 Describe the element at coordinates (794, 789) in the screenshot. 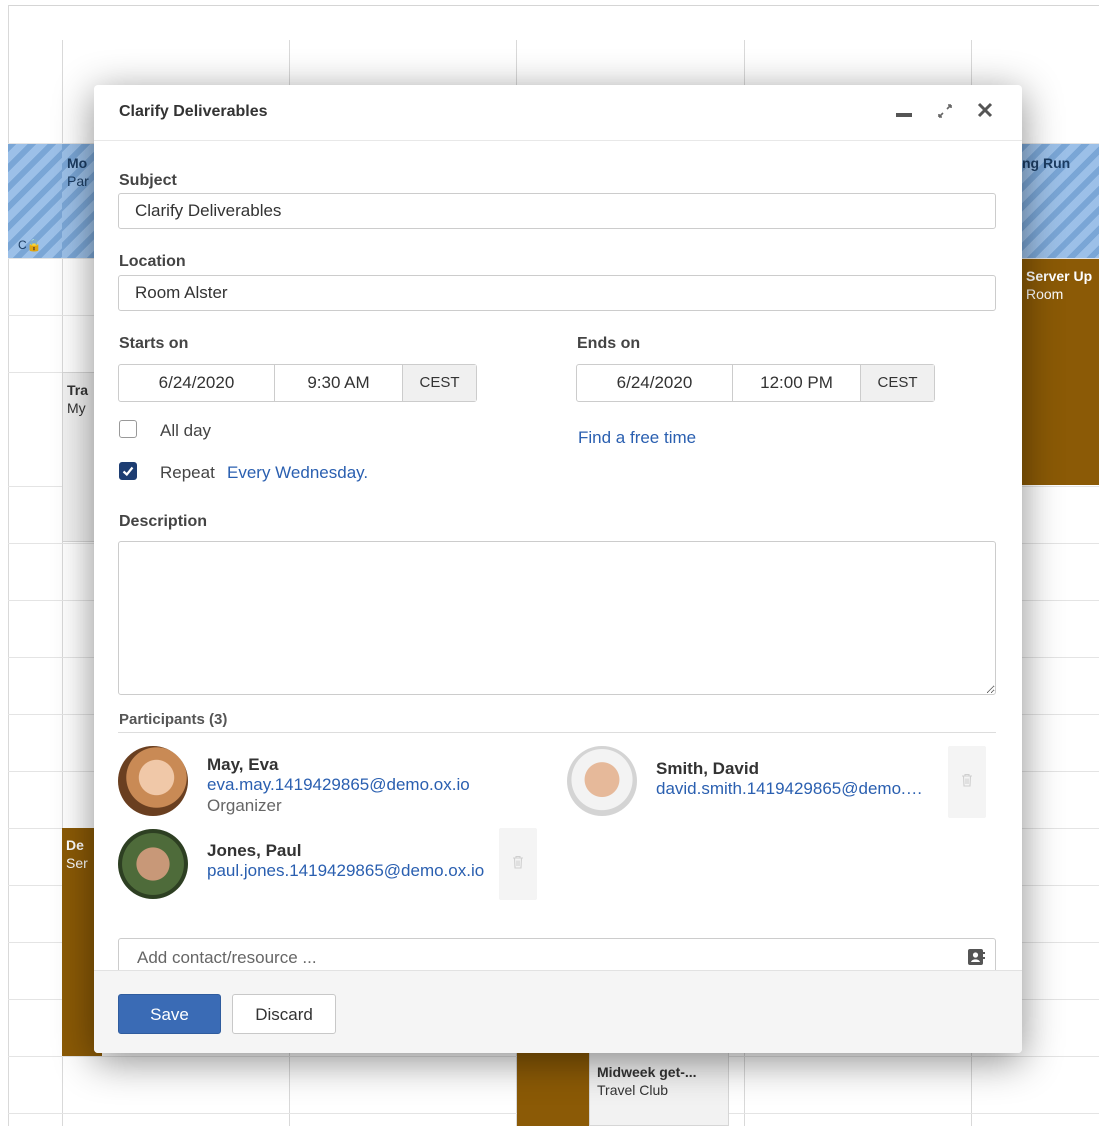

I see `participant-email: david.smith.1419429865@demo.ox.io` at that location.